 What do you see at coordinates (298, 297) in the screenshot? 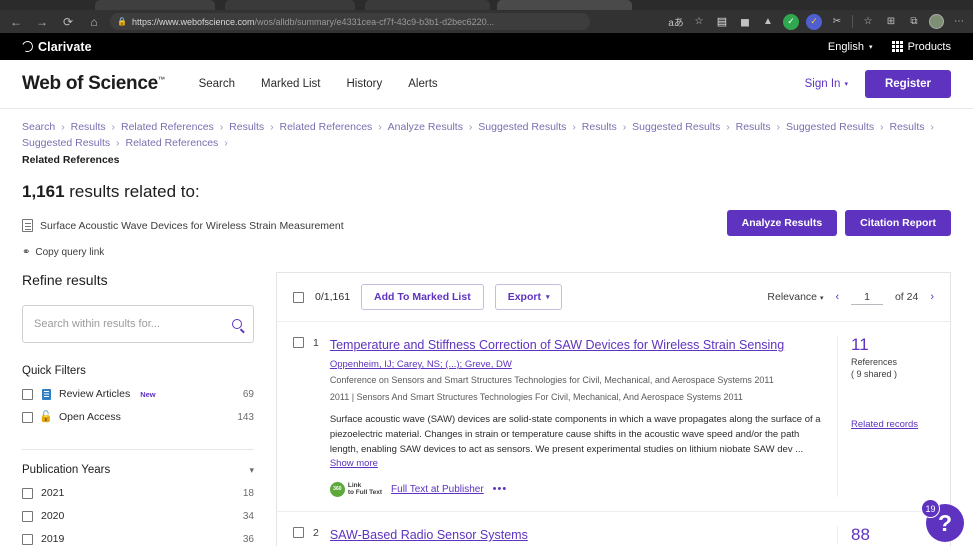
I see `select-all-checkbox` at bounding box center [298, 297].